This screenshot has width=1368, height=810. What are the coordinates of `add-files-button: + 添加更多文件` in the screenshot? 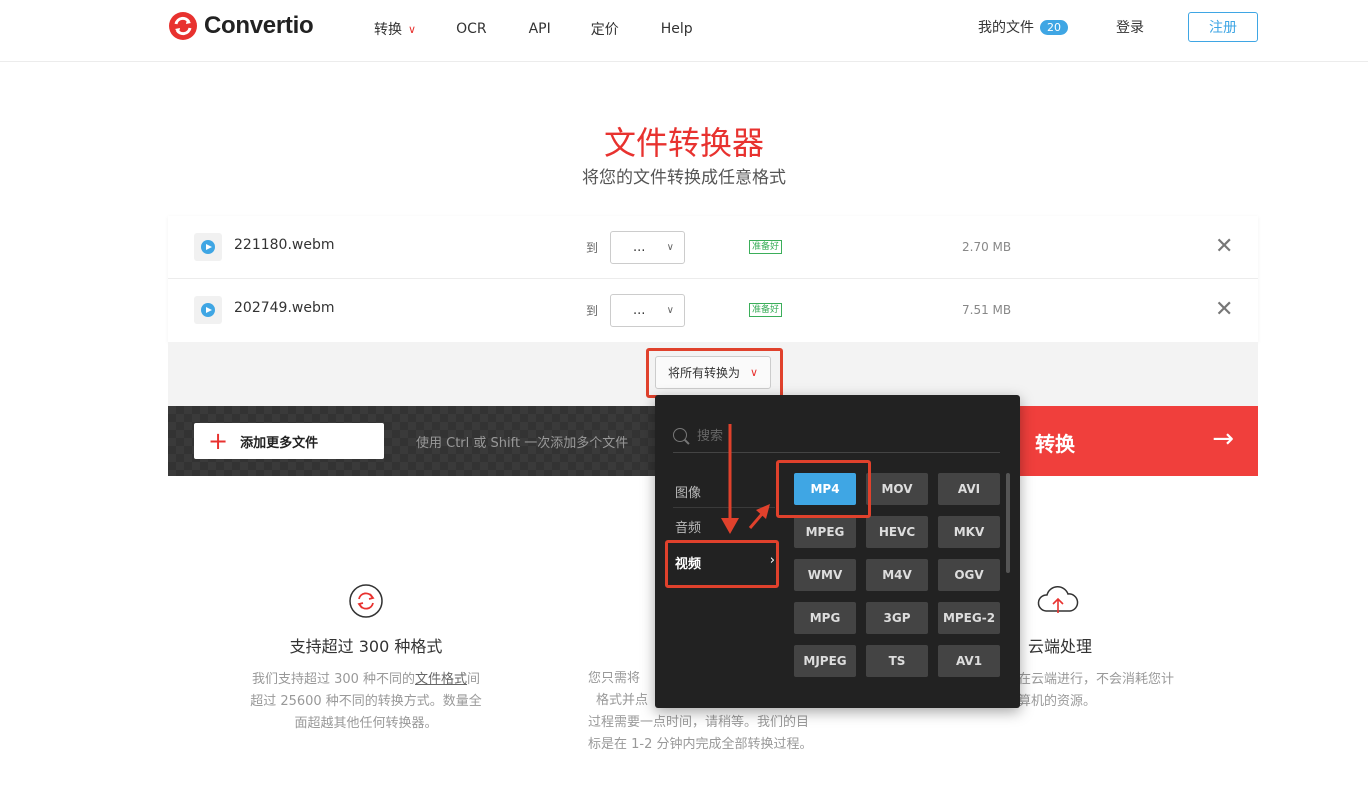 It's located at (289, 441).